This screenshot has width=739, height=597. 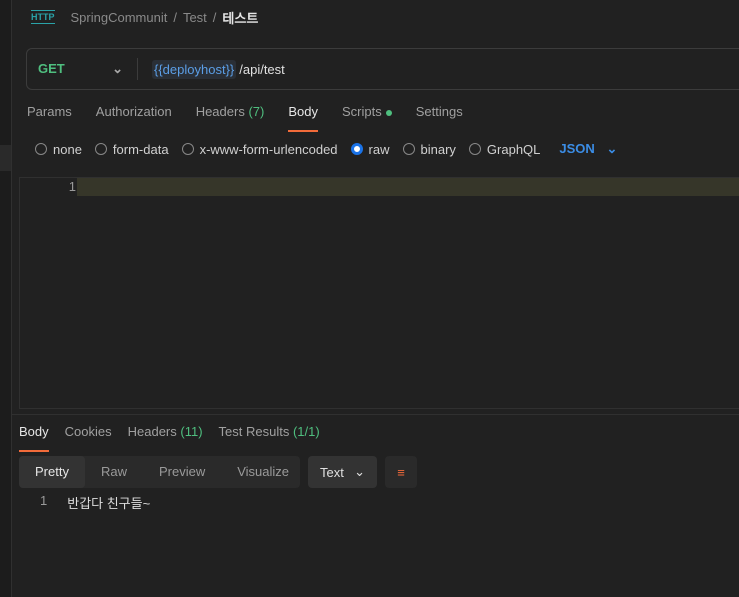 What do you see at coordinates (303, 118) in the screenshot?
I see `tab-body: Body` at bounding box center [303, 118].